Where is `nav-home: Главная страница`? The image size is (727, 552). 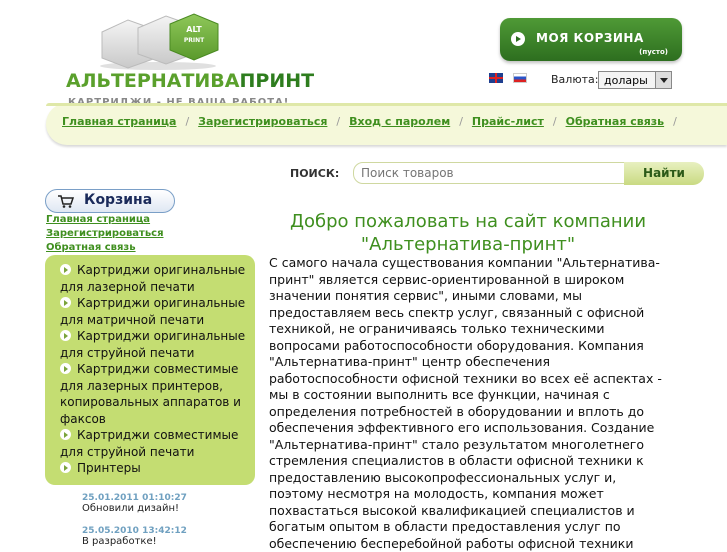
nav-home: Главная страница is located at coordinates (119, 121).